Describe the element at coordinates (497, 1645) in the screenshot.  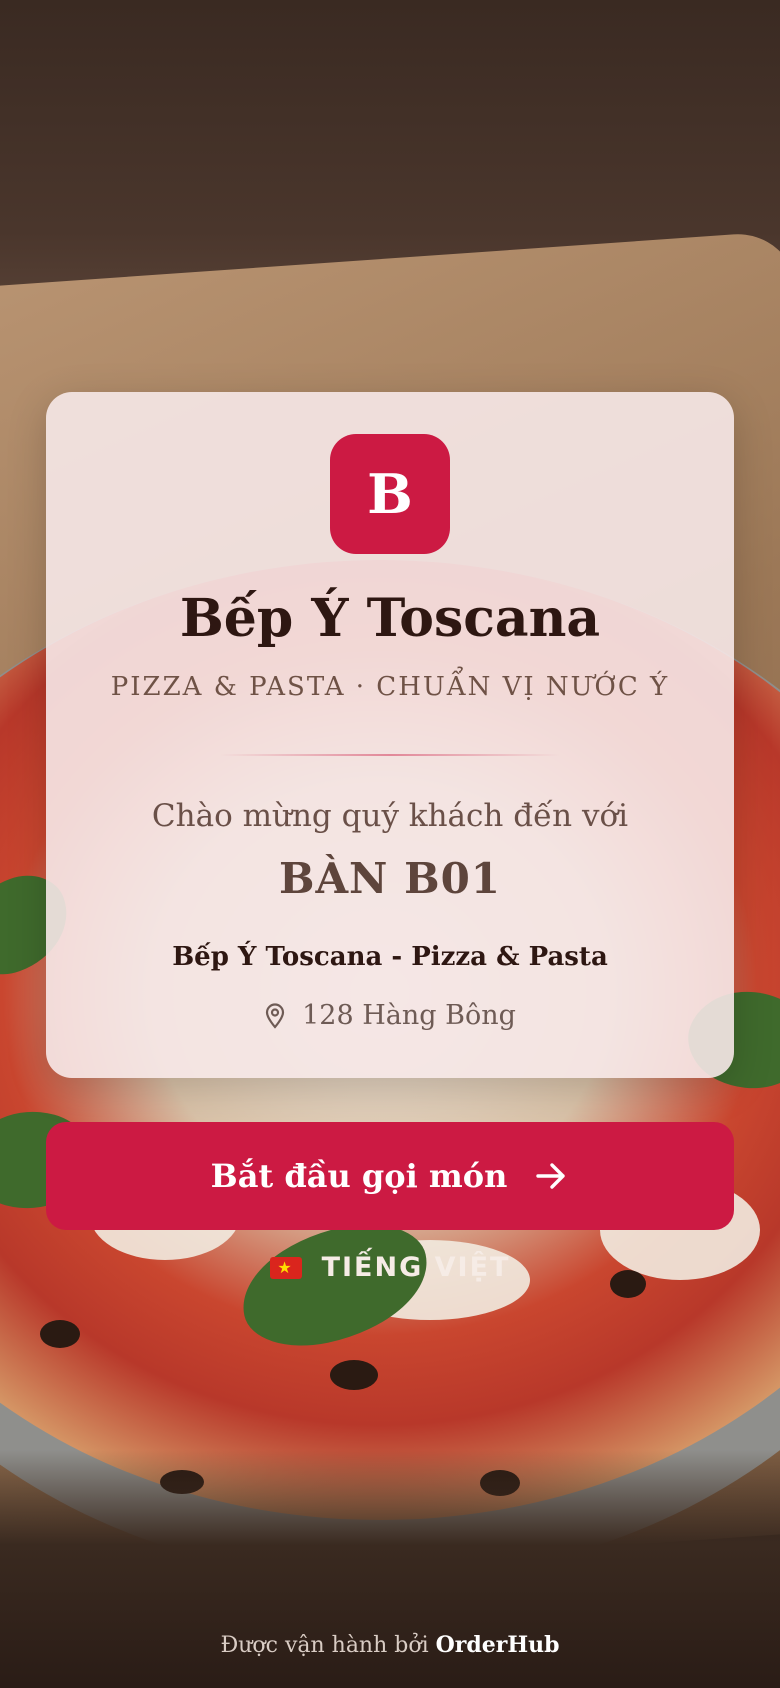
I see `footer-brand: OrderHub` at that location.